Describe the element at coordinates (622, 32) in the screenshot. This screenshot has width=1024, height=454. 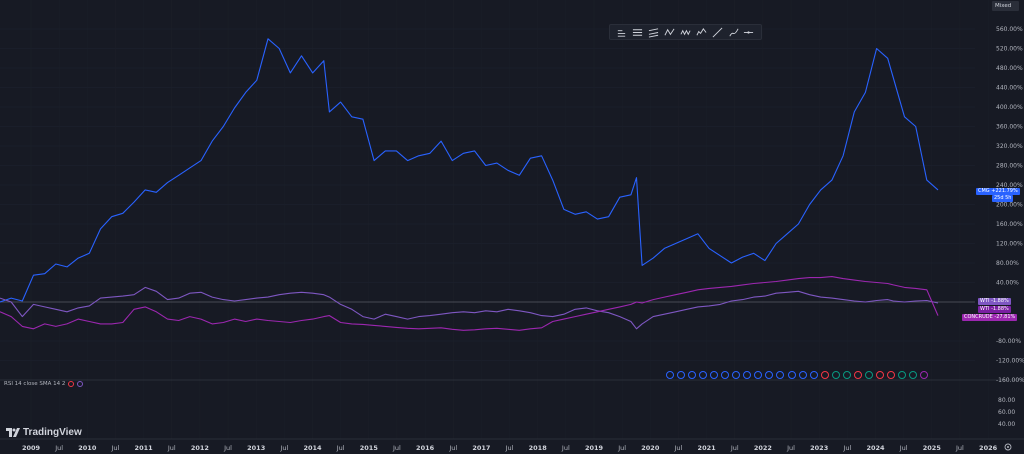
I see `cursor-lines-icon` at that location.